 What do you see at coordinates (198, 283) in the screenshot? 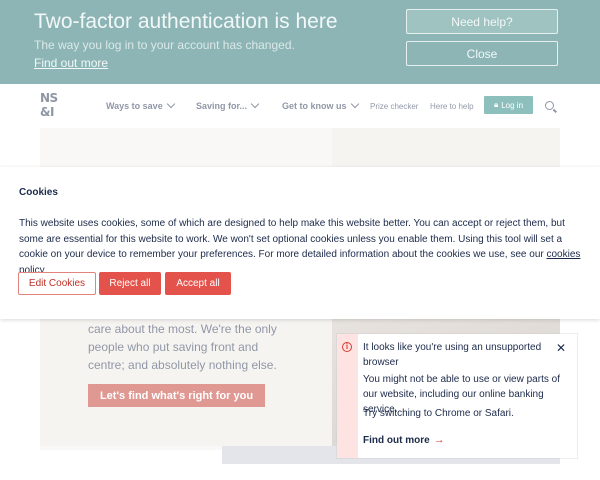
I see `accept-all-button: Accept all` at bounding box center [198, 283].